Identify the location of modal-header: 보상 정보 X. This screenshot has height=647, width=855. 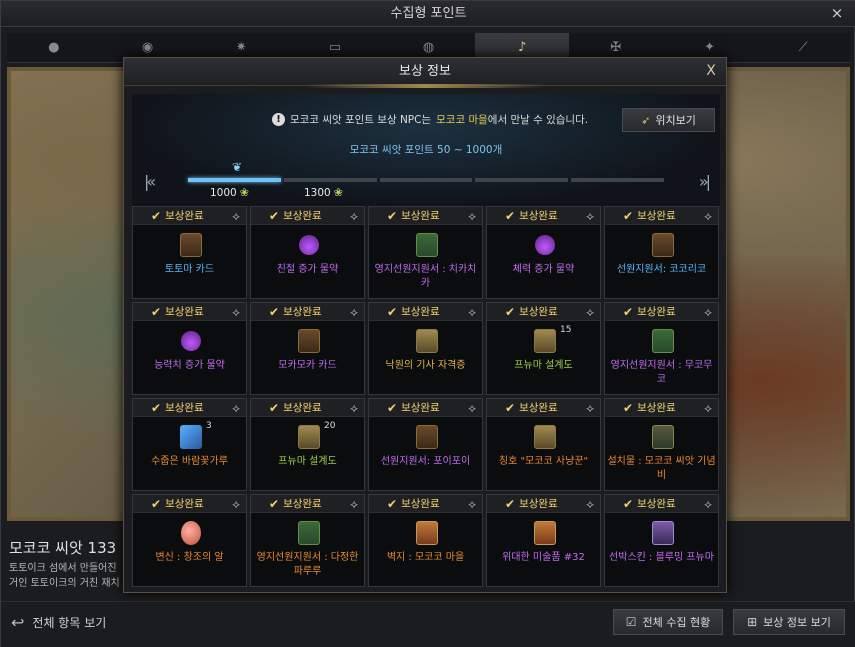
(425, 73).